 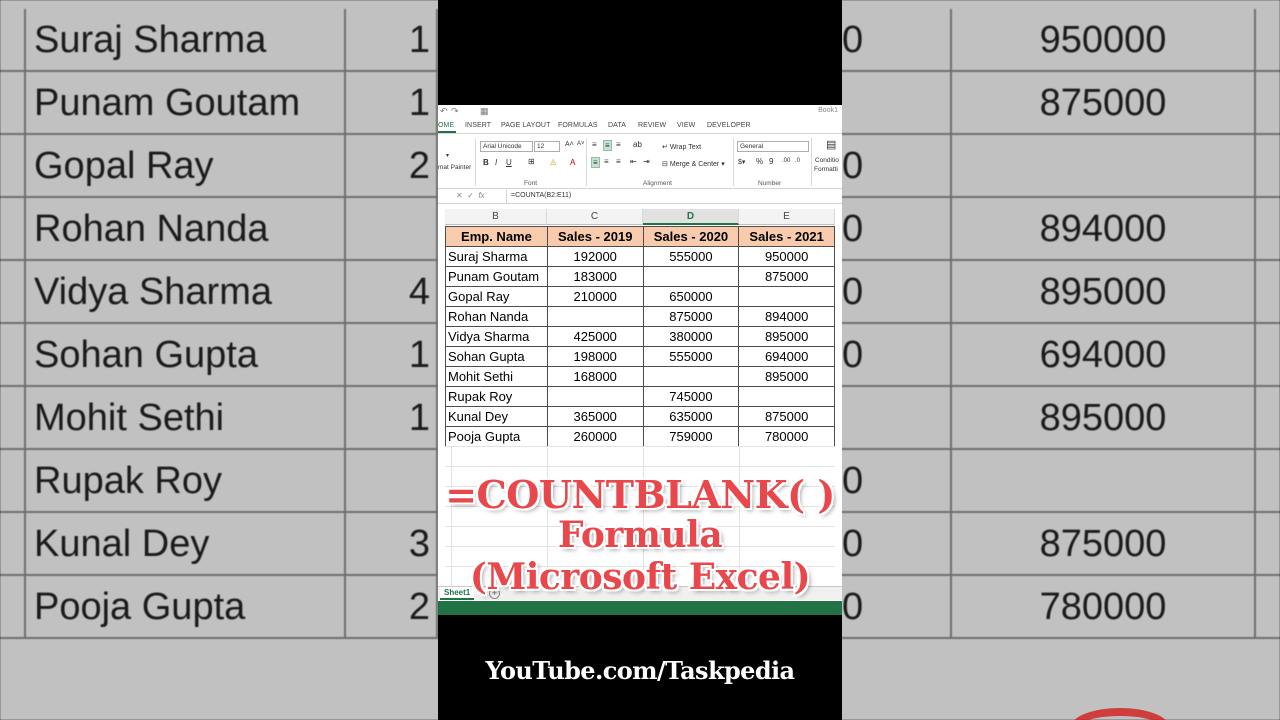 What do you see at coordinates (496, 256) in the screenshot?
I see `table-cell: Suraj Sharma` at bounding box center [496, 256].